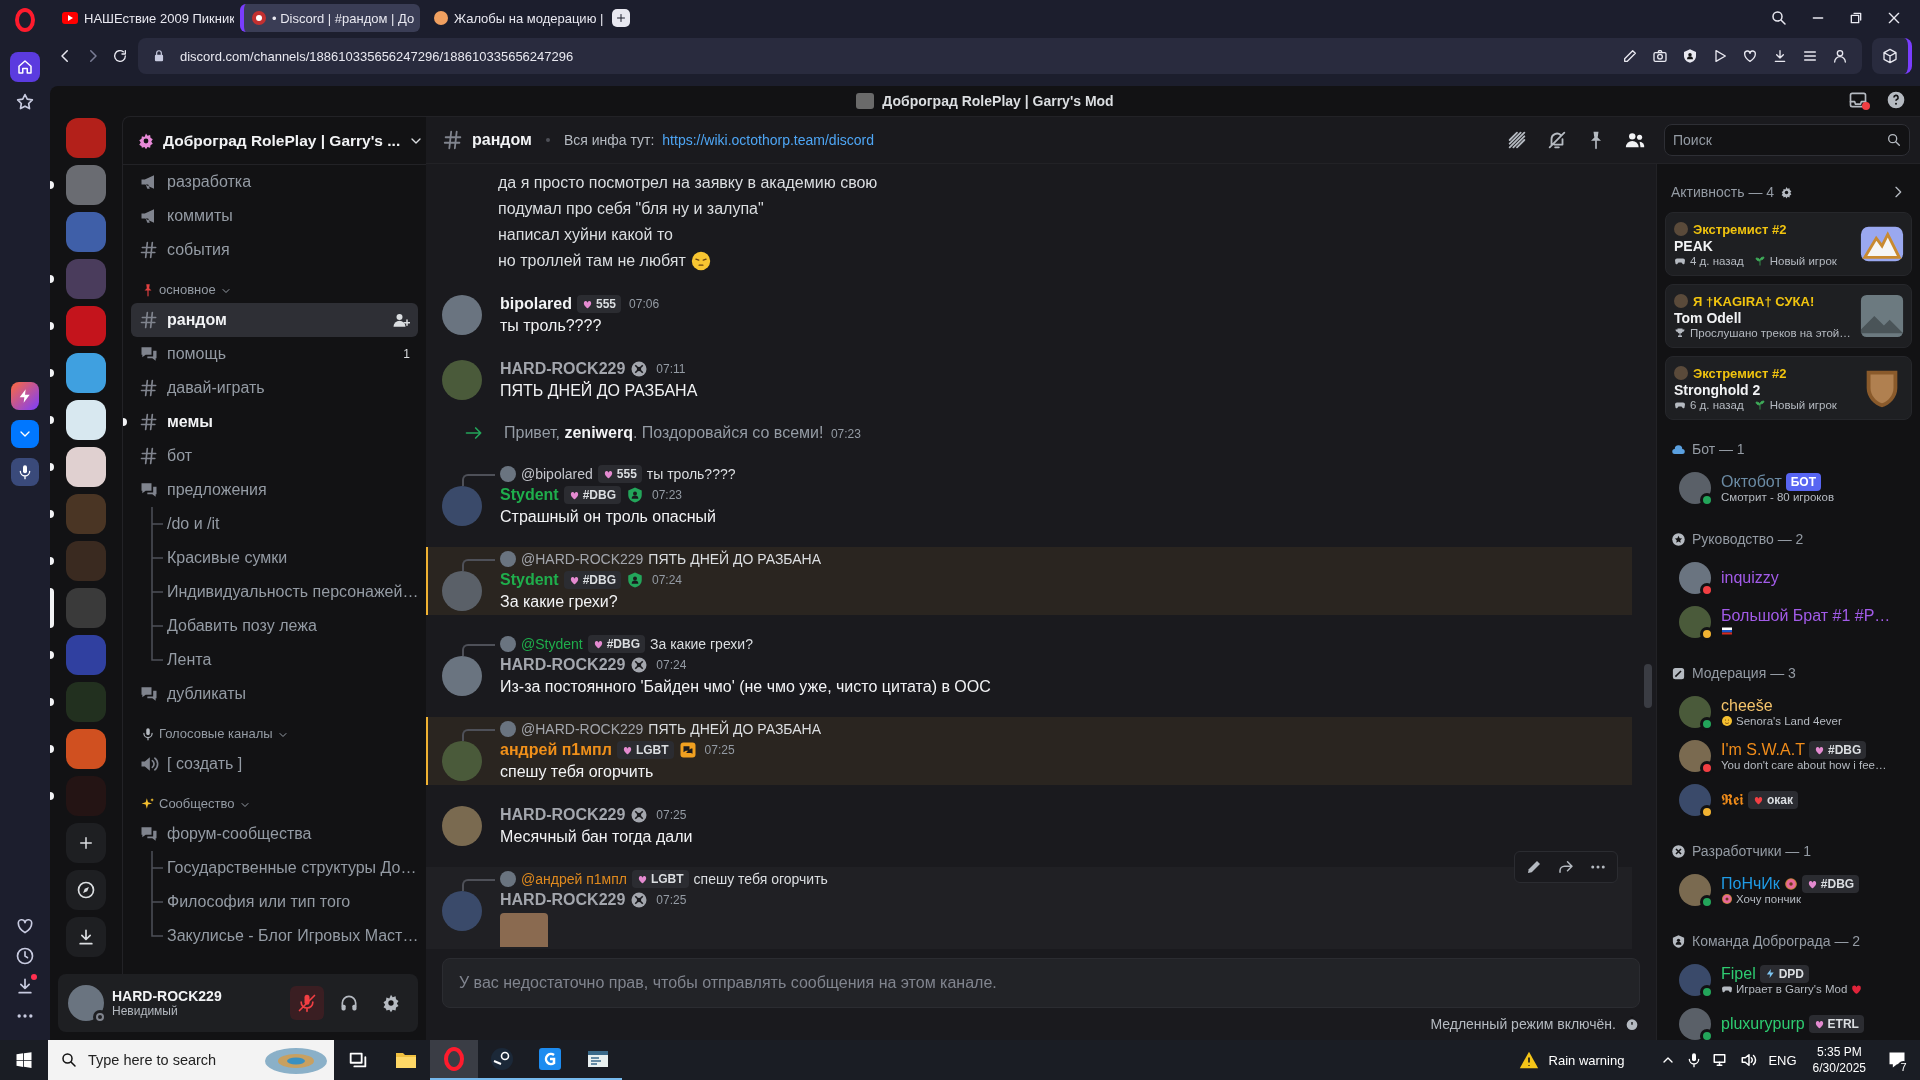 This screenshot has height=1080, width=1920. What do you see at coordinates (1751, 482) in the screenshot?
I see `member-name: Октобот` at bounding box center [1751, 482].